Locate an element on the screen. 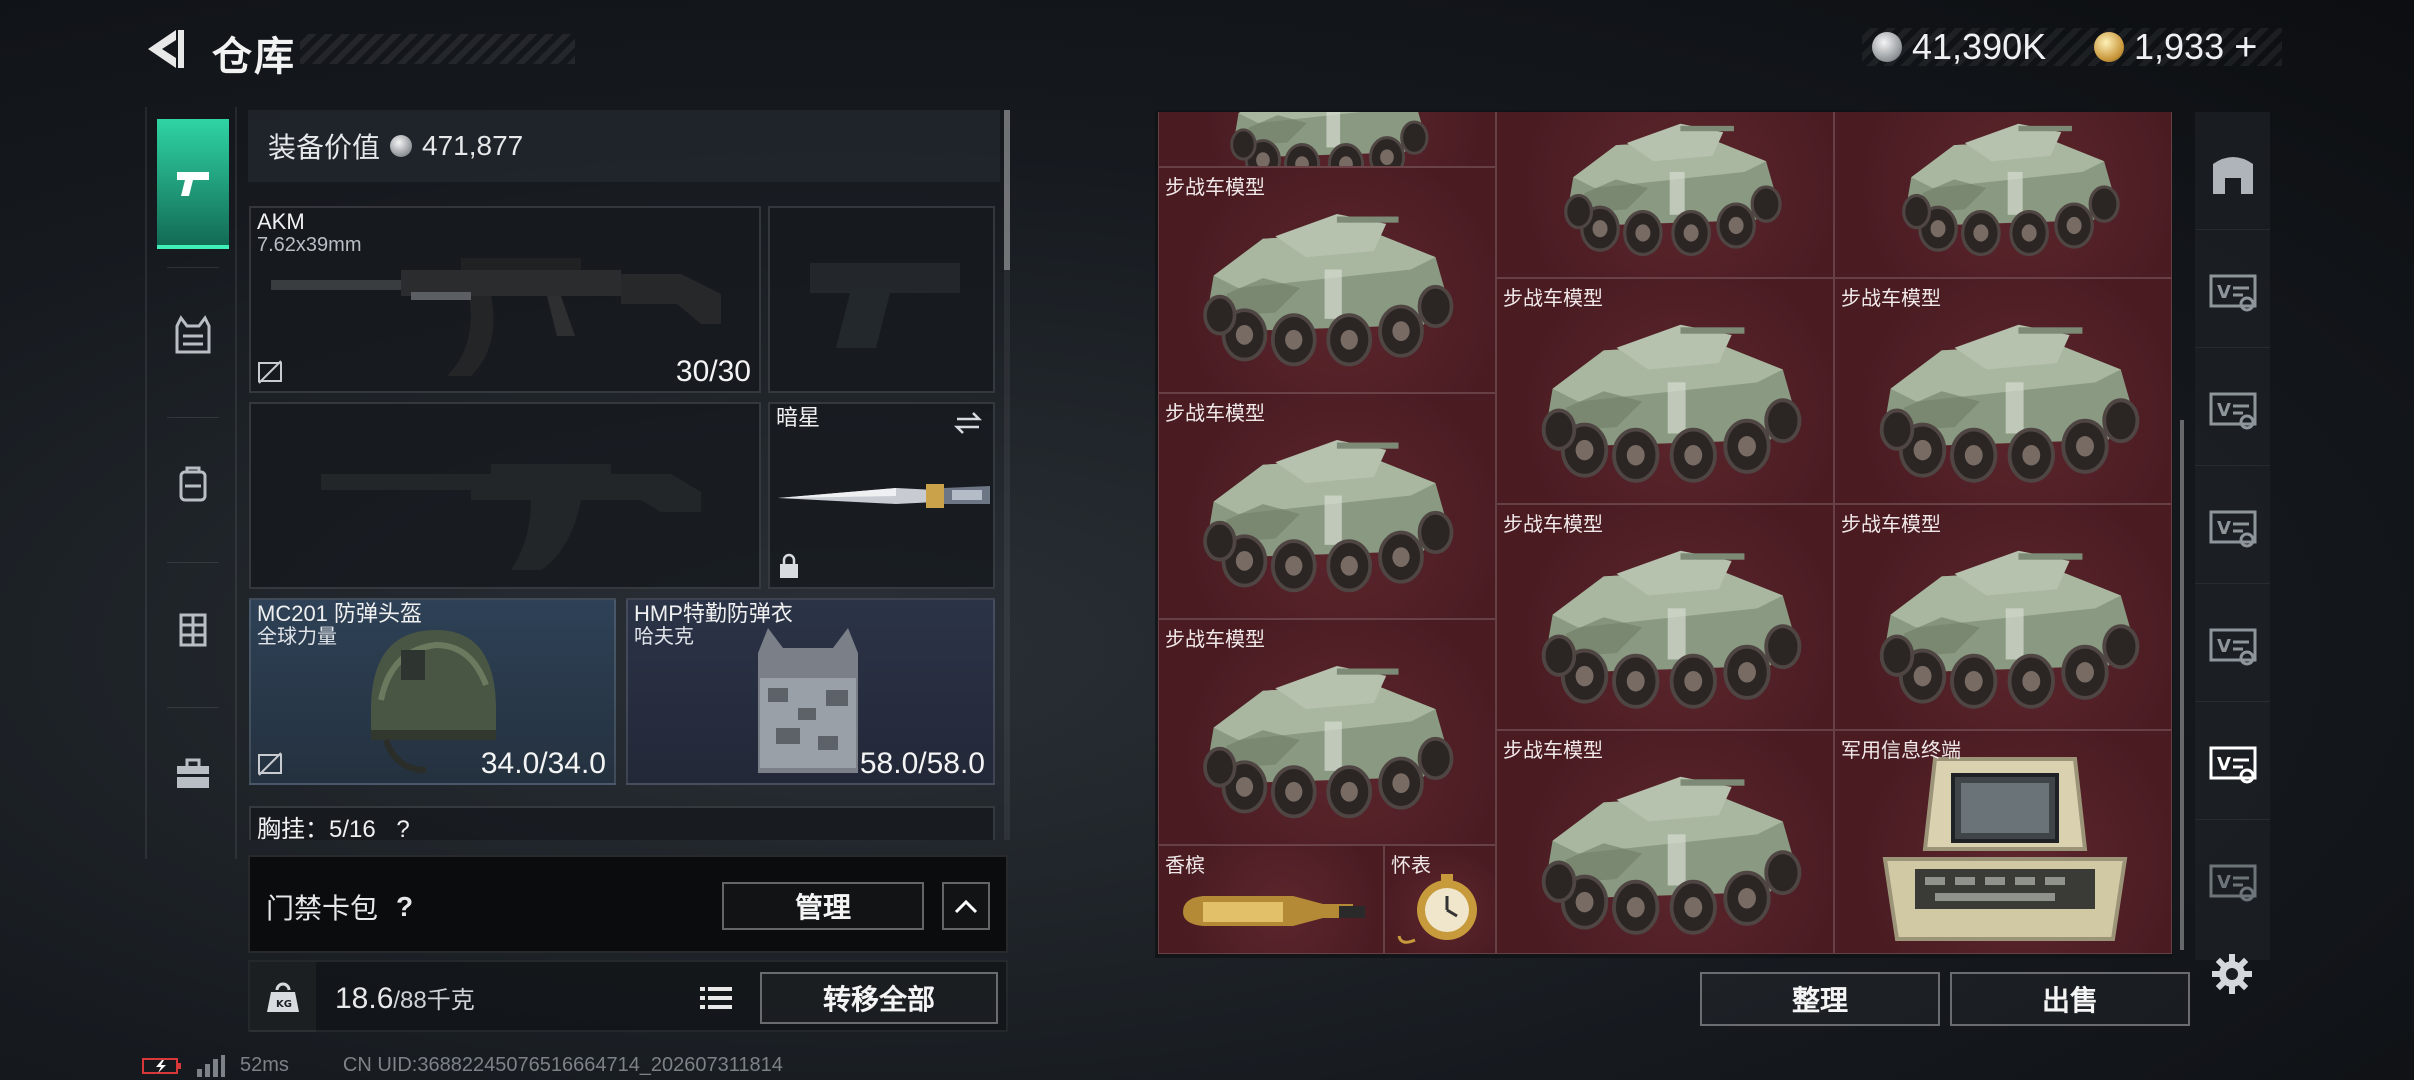 The height and width of the screenshot is (1080, 2414). stash-scrollbar is located at coordinates (2182, 685).